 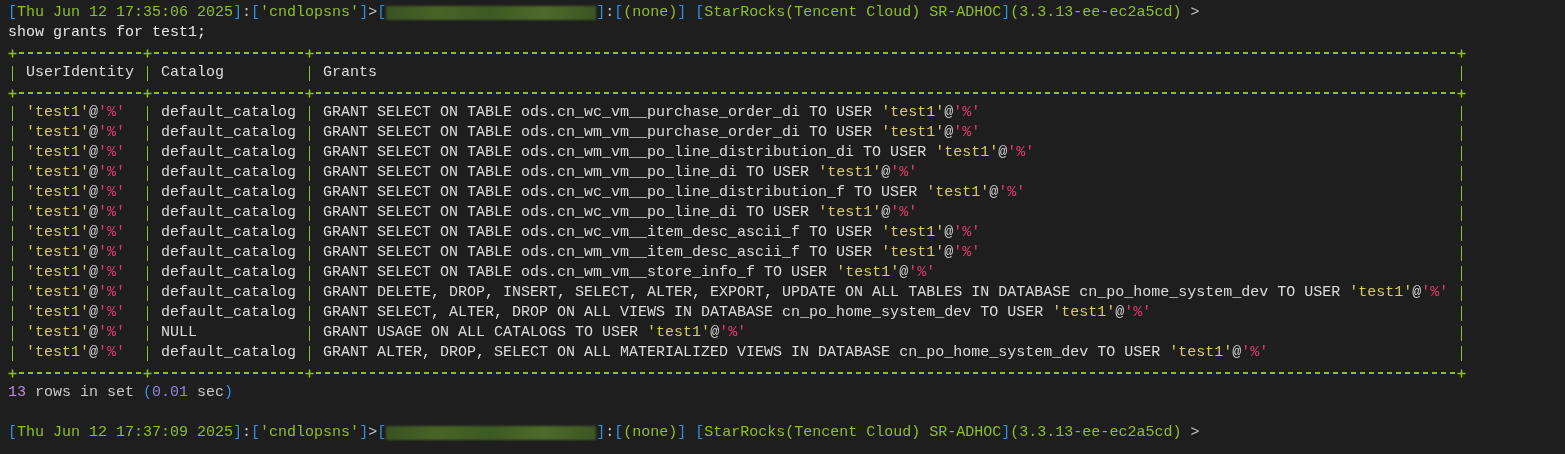 I want to click on command-text: show grants for test1;, so click(x=107, y=32).